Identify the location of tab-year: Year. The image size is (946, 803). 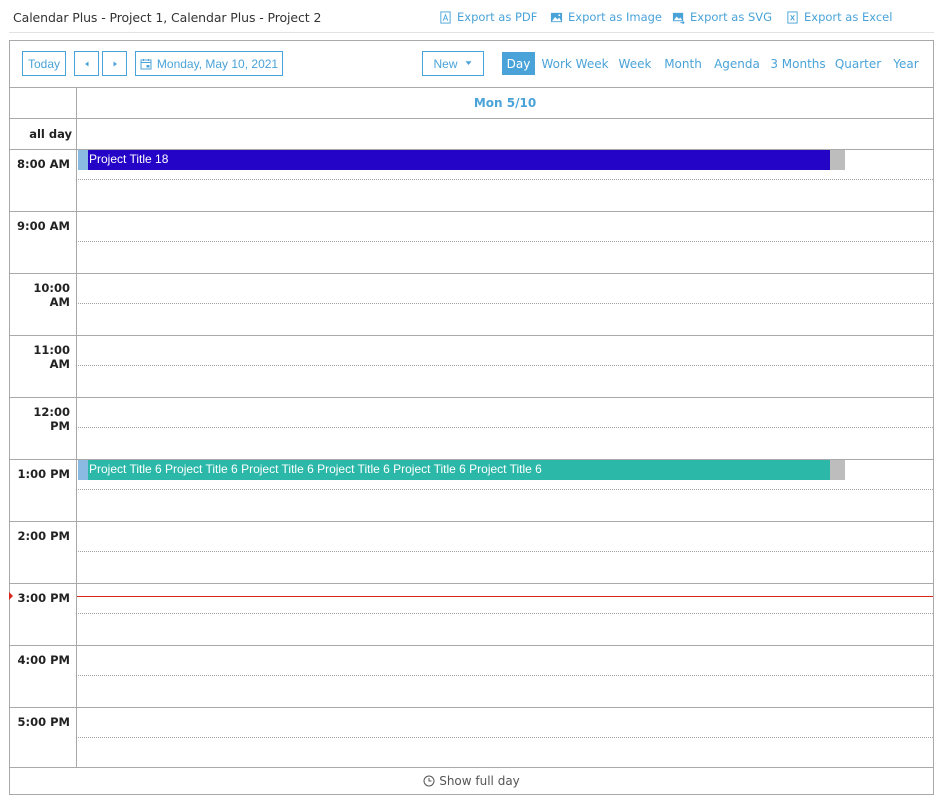
(906, 63).